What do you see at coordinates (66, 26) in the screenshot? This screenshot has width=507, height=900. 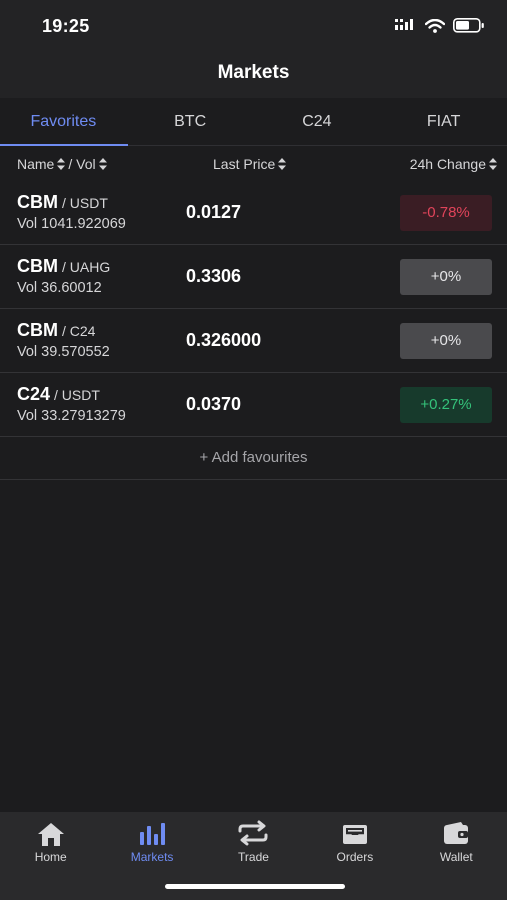 I see `status-time: 19:25` at bounding box center [66, 26].